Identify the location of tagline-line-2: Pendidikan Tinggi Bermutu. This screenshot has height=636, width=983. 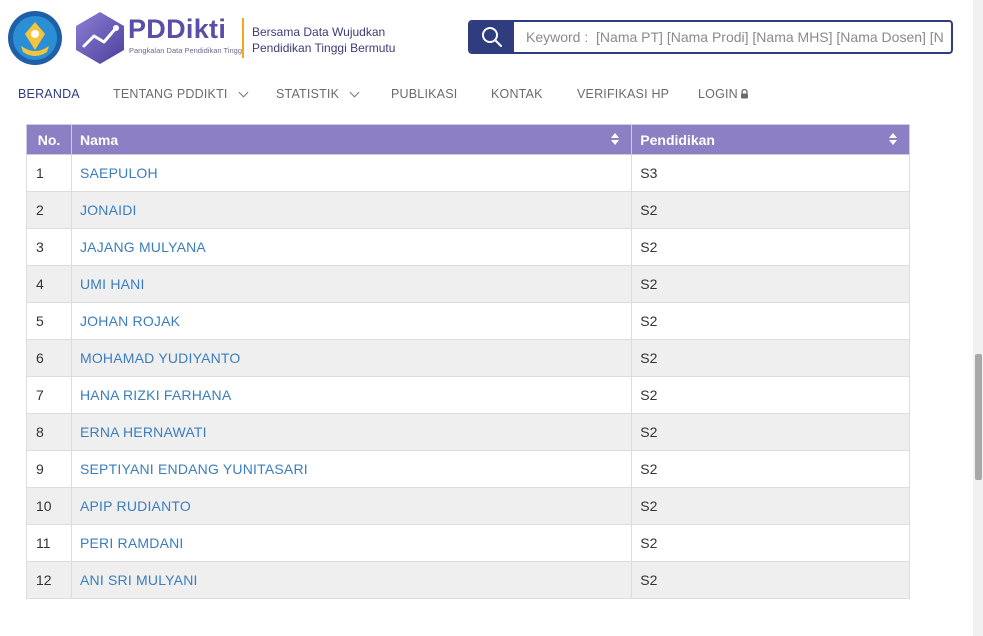
(324, 48).